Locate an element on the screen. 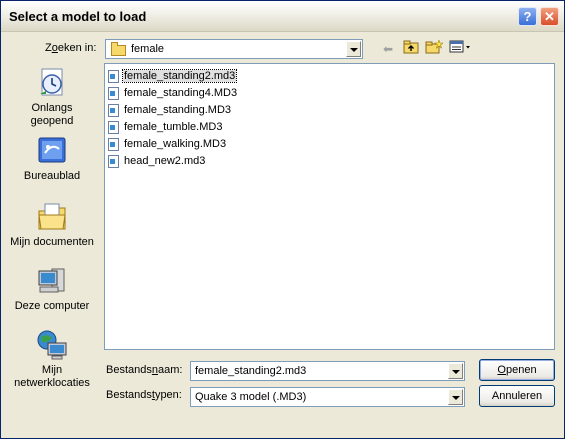 This screenshot has height=439, width=565. file-name: female_standing2.md3 is located at coordinates (179, 76).